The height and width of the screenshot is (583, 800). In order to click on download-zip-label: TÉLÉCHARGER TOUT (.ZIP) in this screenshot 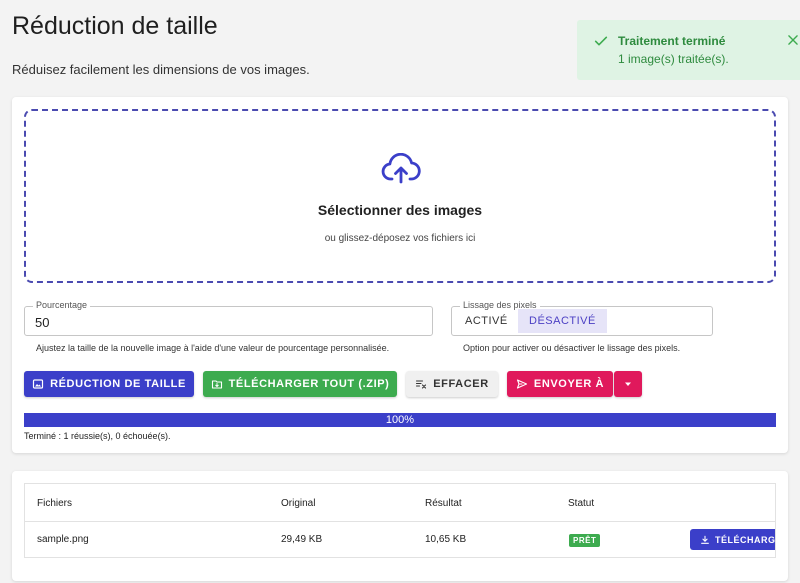, I will do `click(309, 384)`.